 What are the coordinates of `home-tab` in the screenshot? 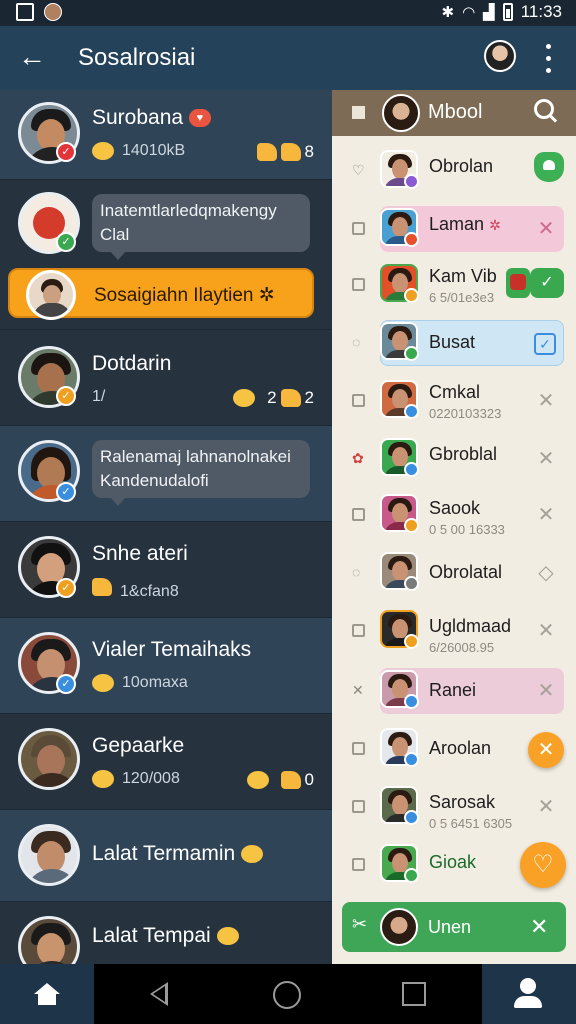 It's located at (47, 994).